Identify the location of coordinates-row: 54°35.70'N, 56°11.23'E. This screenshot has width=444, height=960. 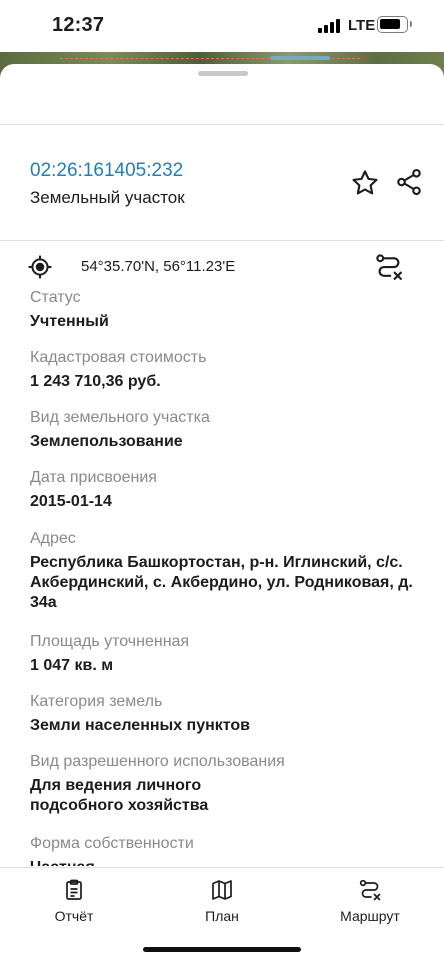
(222, 267).